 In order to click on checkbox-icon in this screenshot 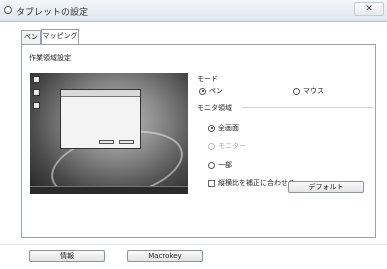, I will do `click(211, 183)`.